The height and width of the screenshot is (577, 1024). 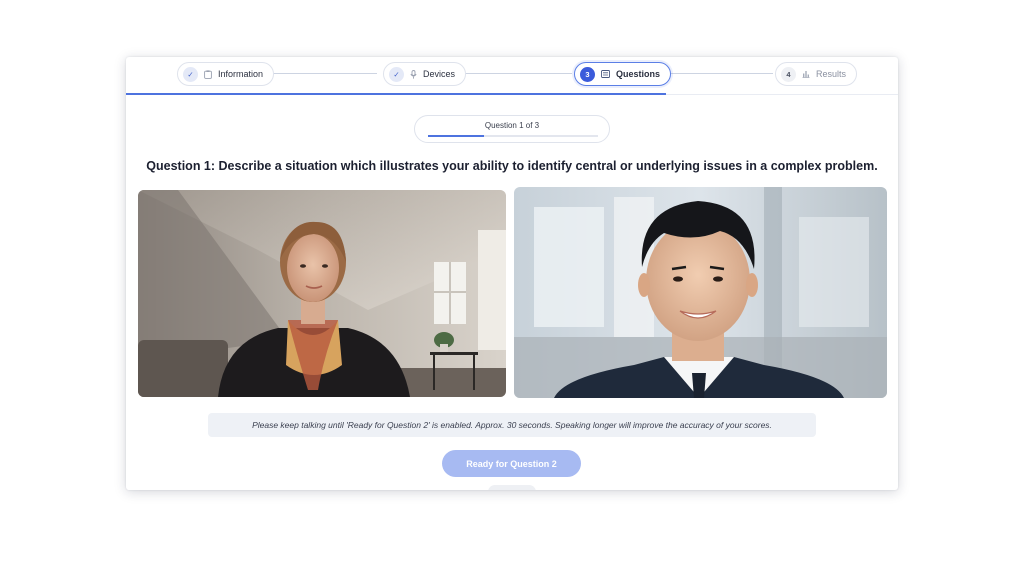 I want to click on question-counter: Question 1 of 3, so click(x=512, y=129).